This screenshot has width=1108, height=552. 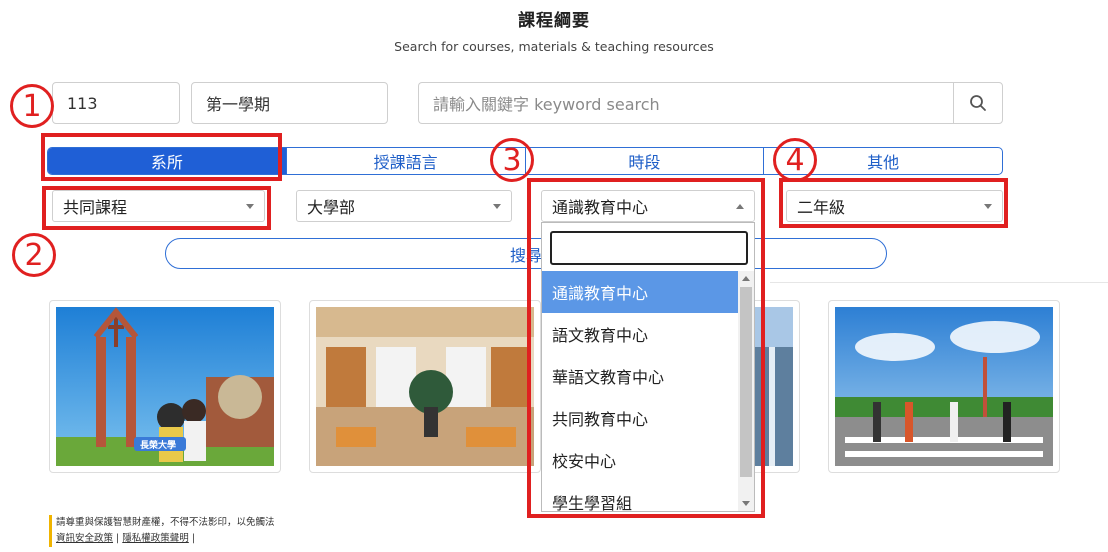 I want to click on search-icon, so click(x=978, y=103).